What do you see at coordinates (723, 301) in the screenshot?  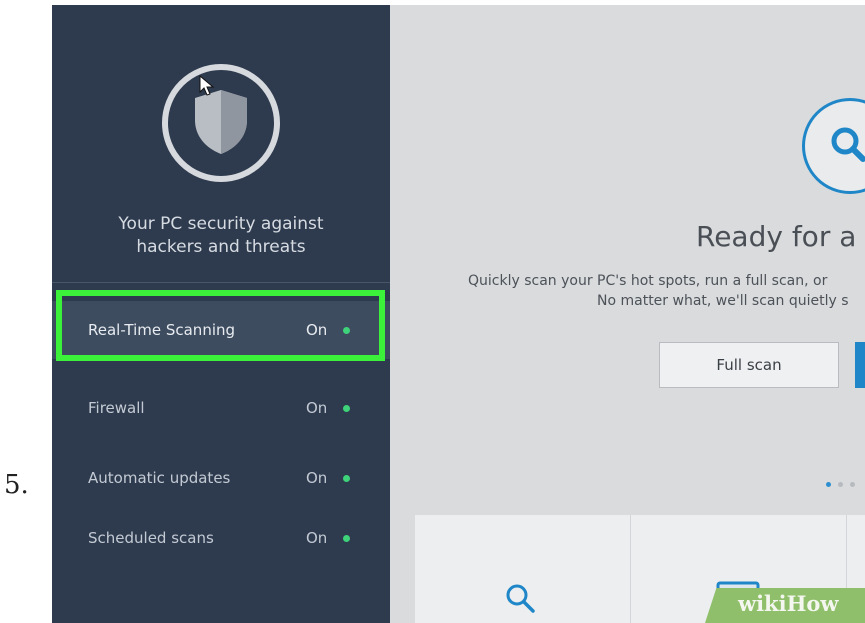 I see `description-line-2: No matter what, we'll scan quietly s` at bounding box center [723, 301].